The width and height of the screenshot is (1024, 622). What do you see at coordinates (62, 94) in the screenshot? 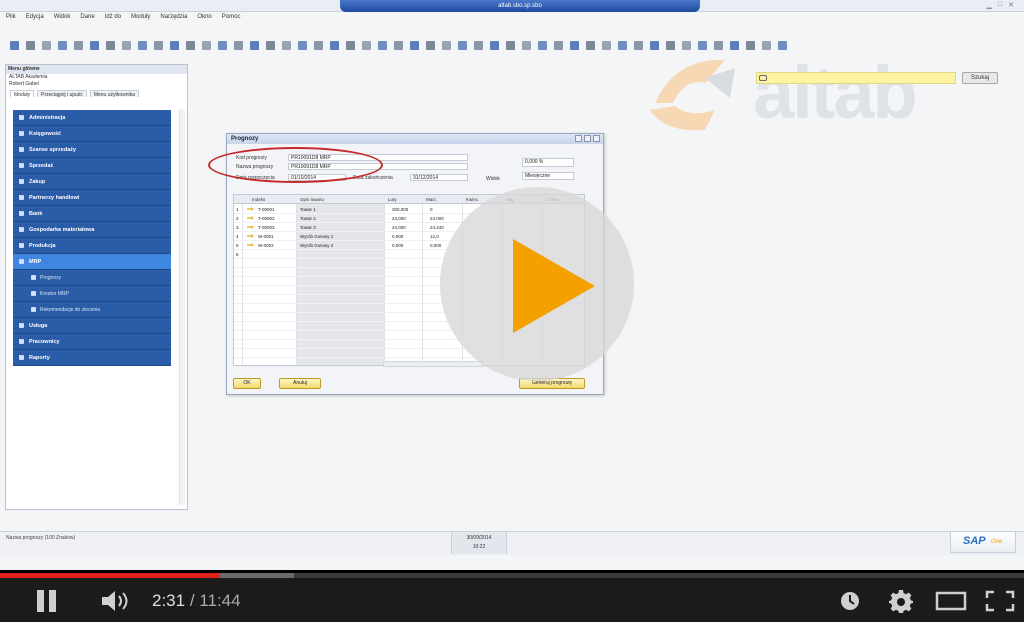
I see `tab-przeciagnij: Przeciągnij i upuść` at bounding box center [62, 94].